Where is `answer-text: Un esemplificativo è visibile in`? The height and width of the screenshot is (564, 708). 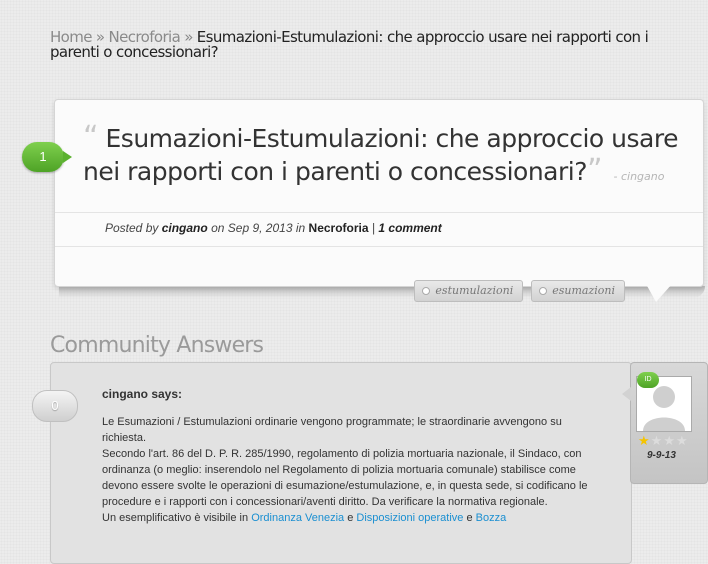 answer-text: Un esemplificativo è visibile in is located at coordinates (175, 518).